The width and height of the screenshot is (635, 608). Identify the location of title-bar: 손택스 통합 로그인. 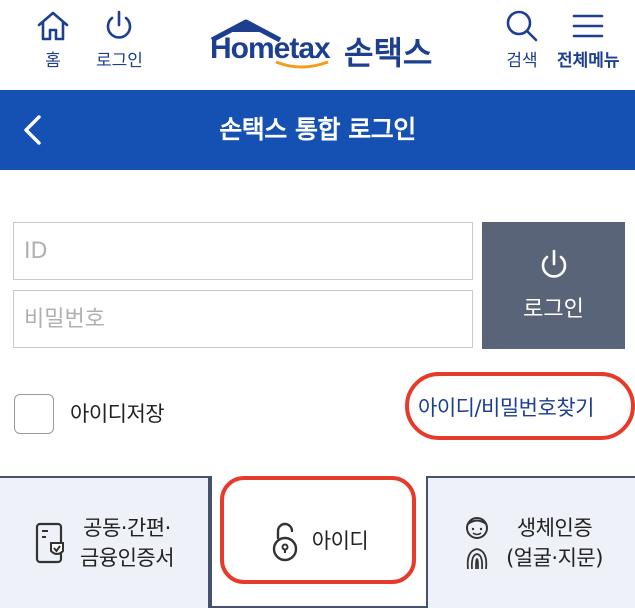
(317, 130).